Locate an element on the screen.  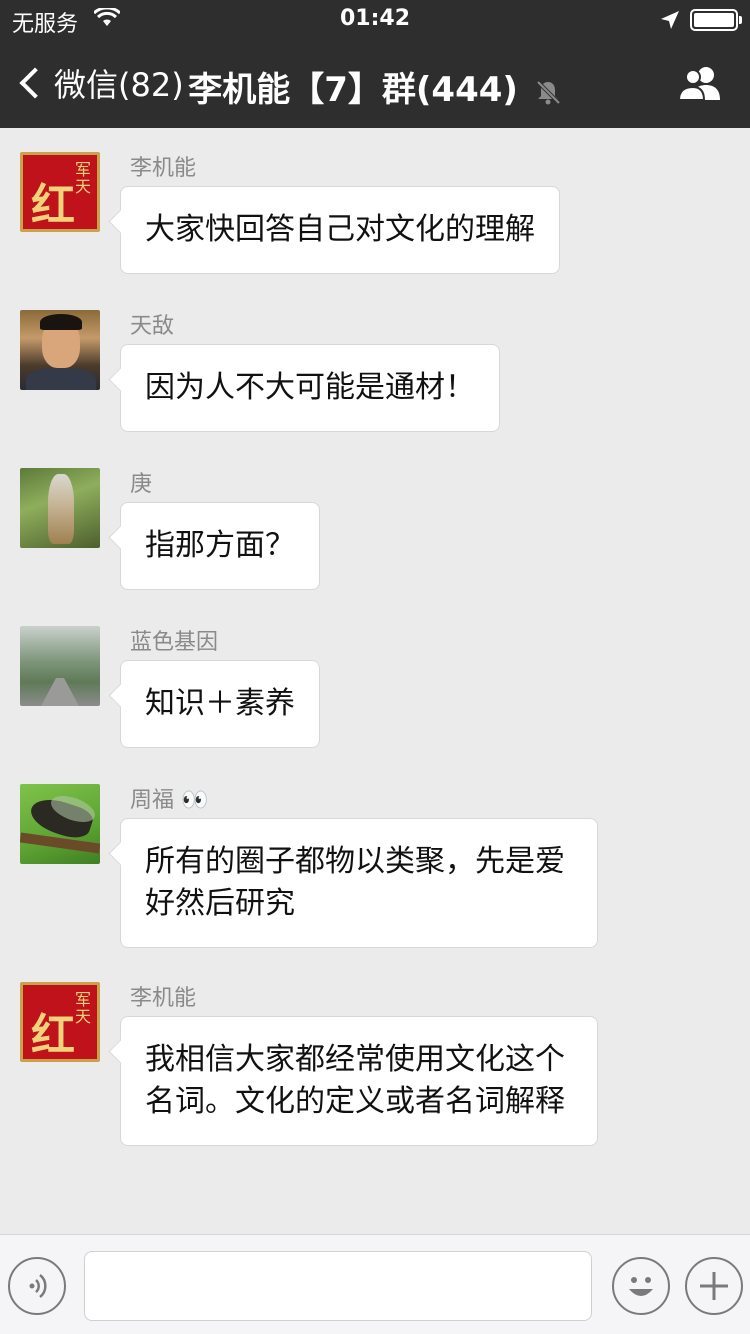
message-bubble: 所有的圈子都物以类聚，先是爱好然后研究 is located at coordinates (359, 883).